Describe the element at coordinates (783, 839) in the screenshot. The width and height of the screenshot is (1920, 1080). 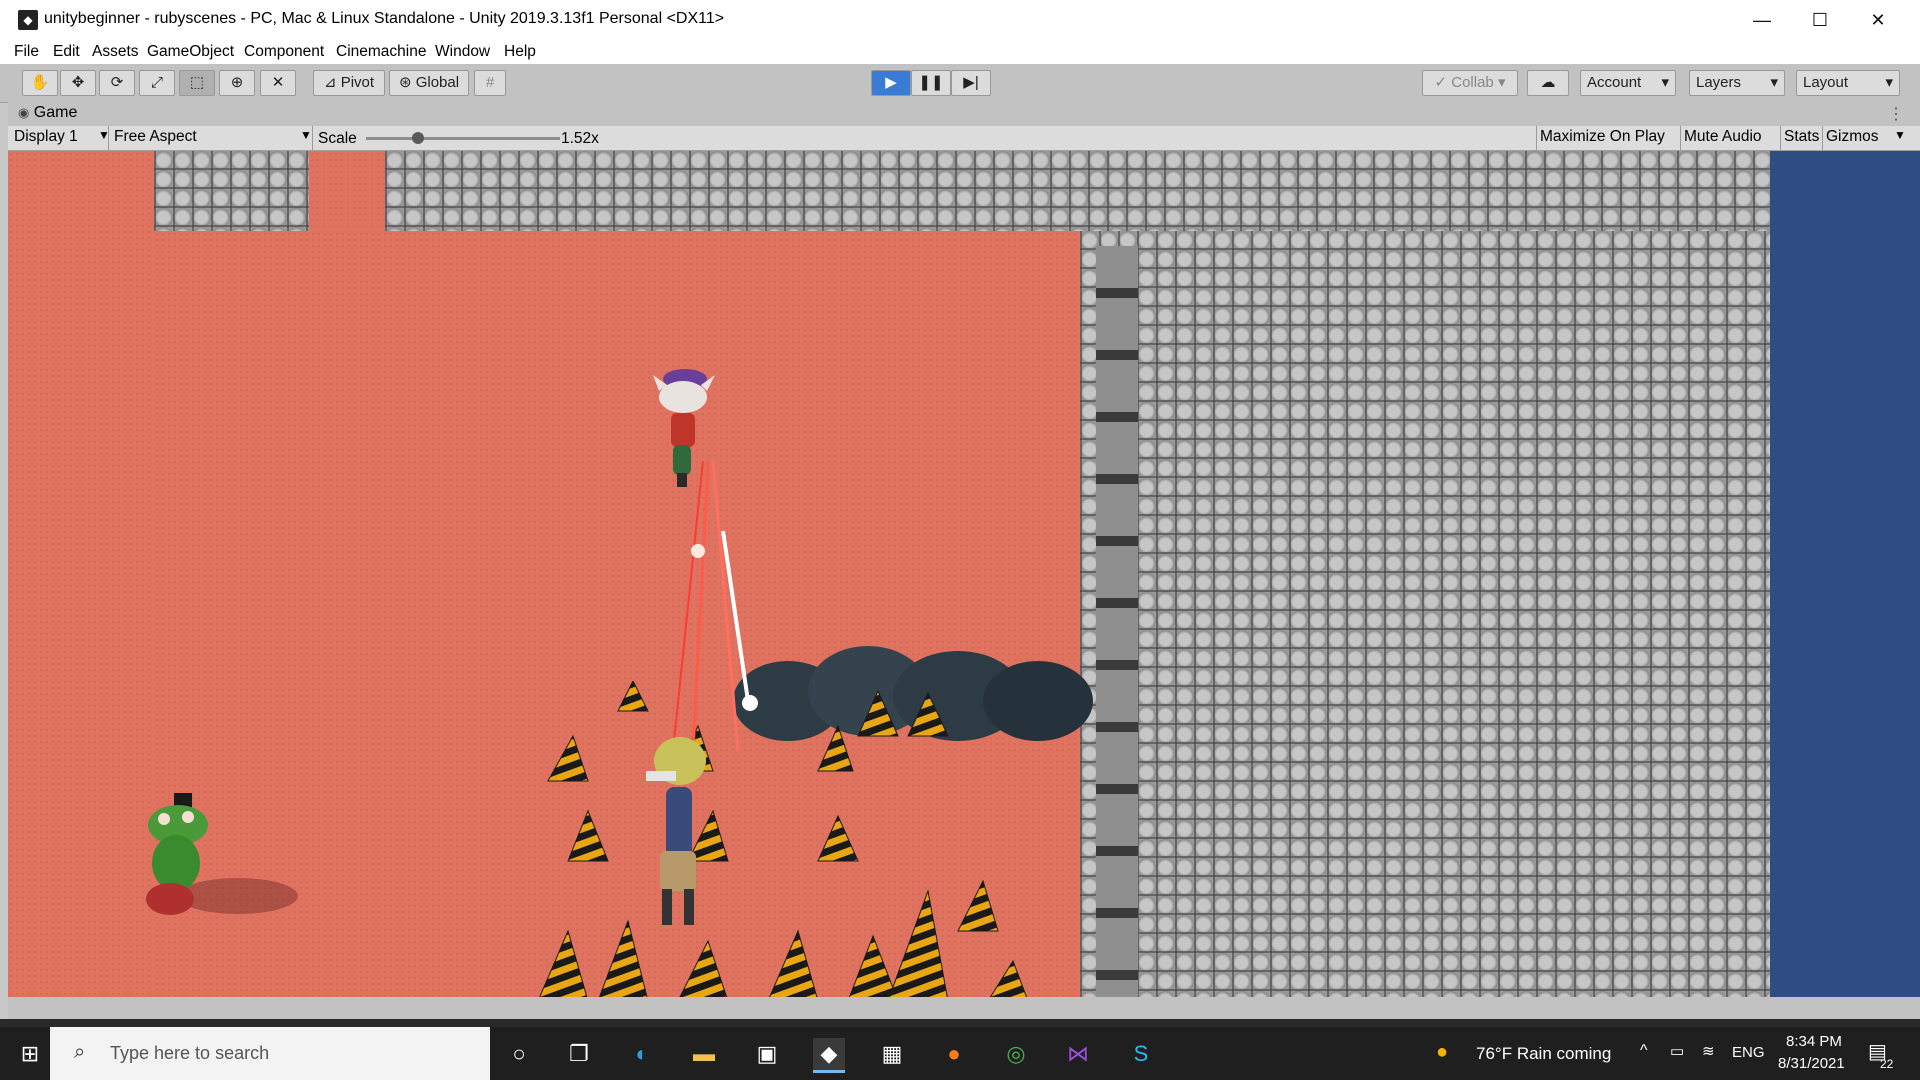
I see `traffic-cone-field` at that location.